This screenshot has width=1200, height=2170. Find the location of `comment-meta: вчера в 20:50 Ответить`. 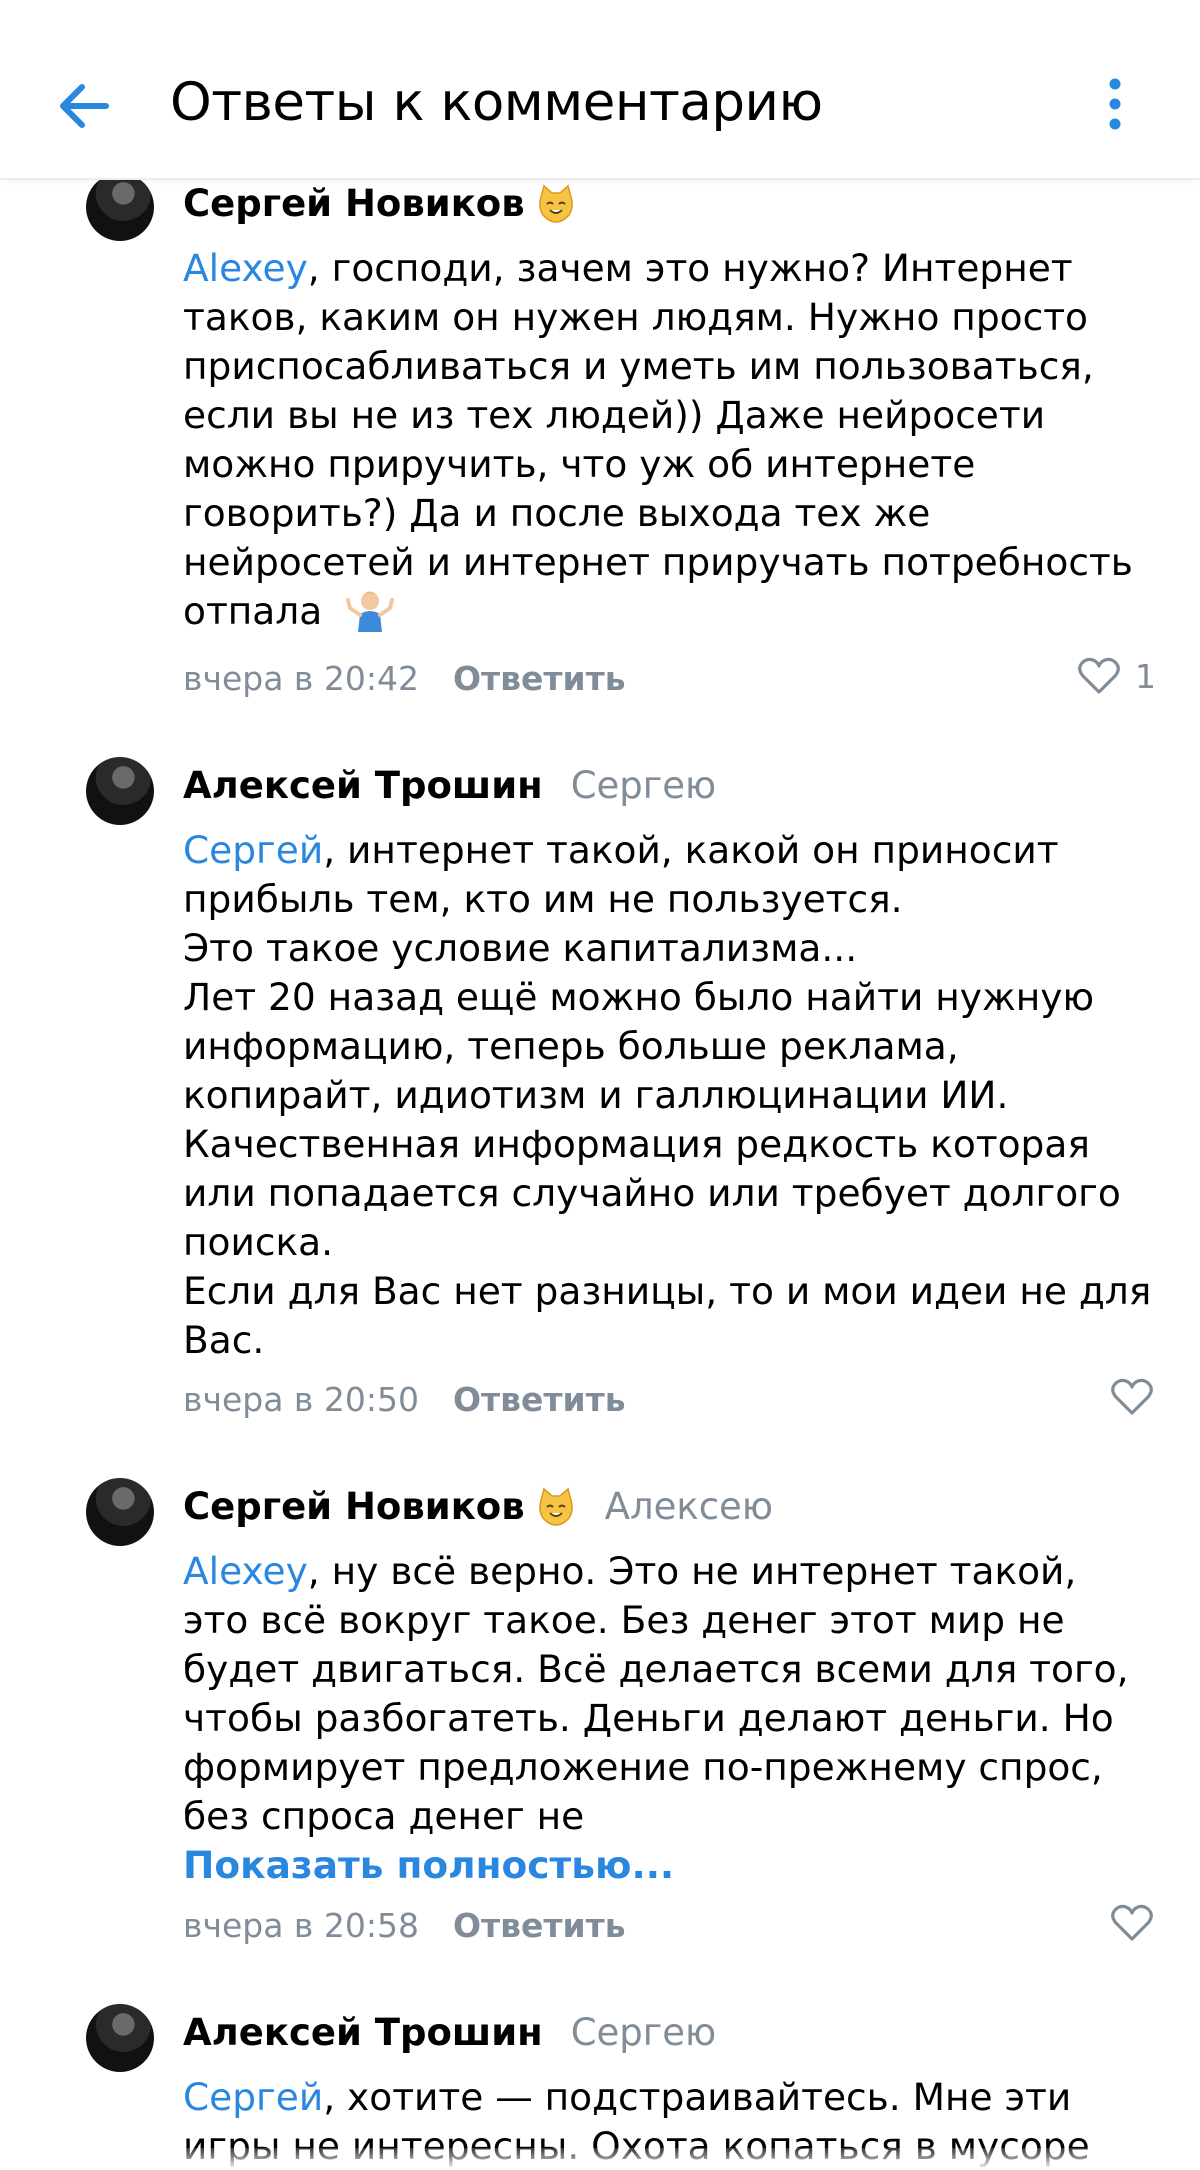

comment-meta: вчера в 20:50 Ответить is located at coordinates (404, 1399).